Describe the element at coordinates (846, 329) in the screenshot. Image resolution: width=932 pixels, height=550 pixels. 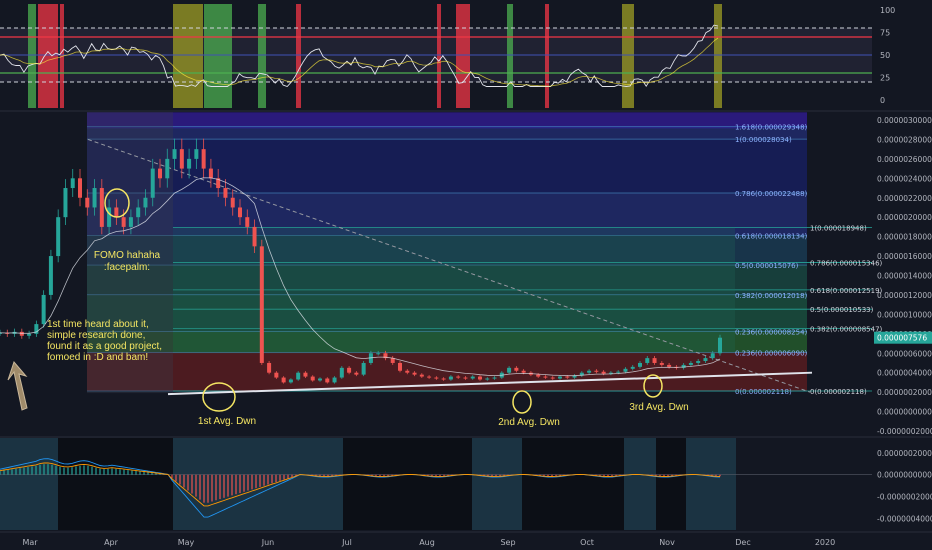
I see `fib-label-right: 0.382(0.000008547)` at that location.